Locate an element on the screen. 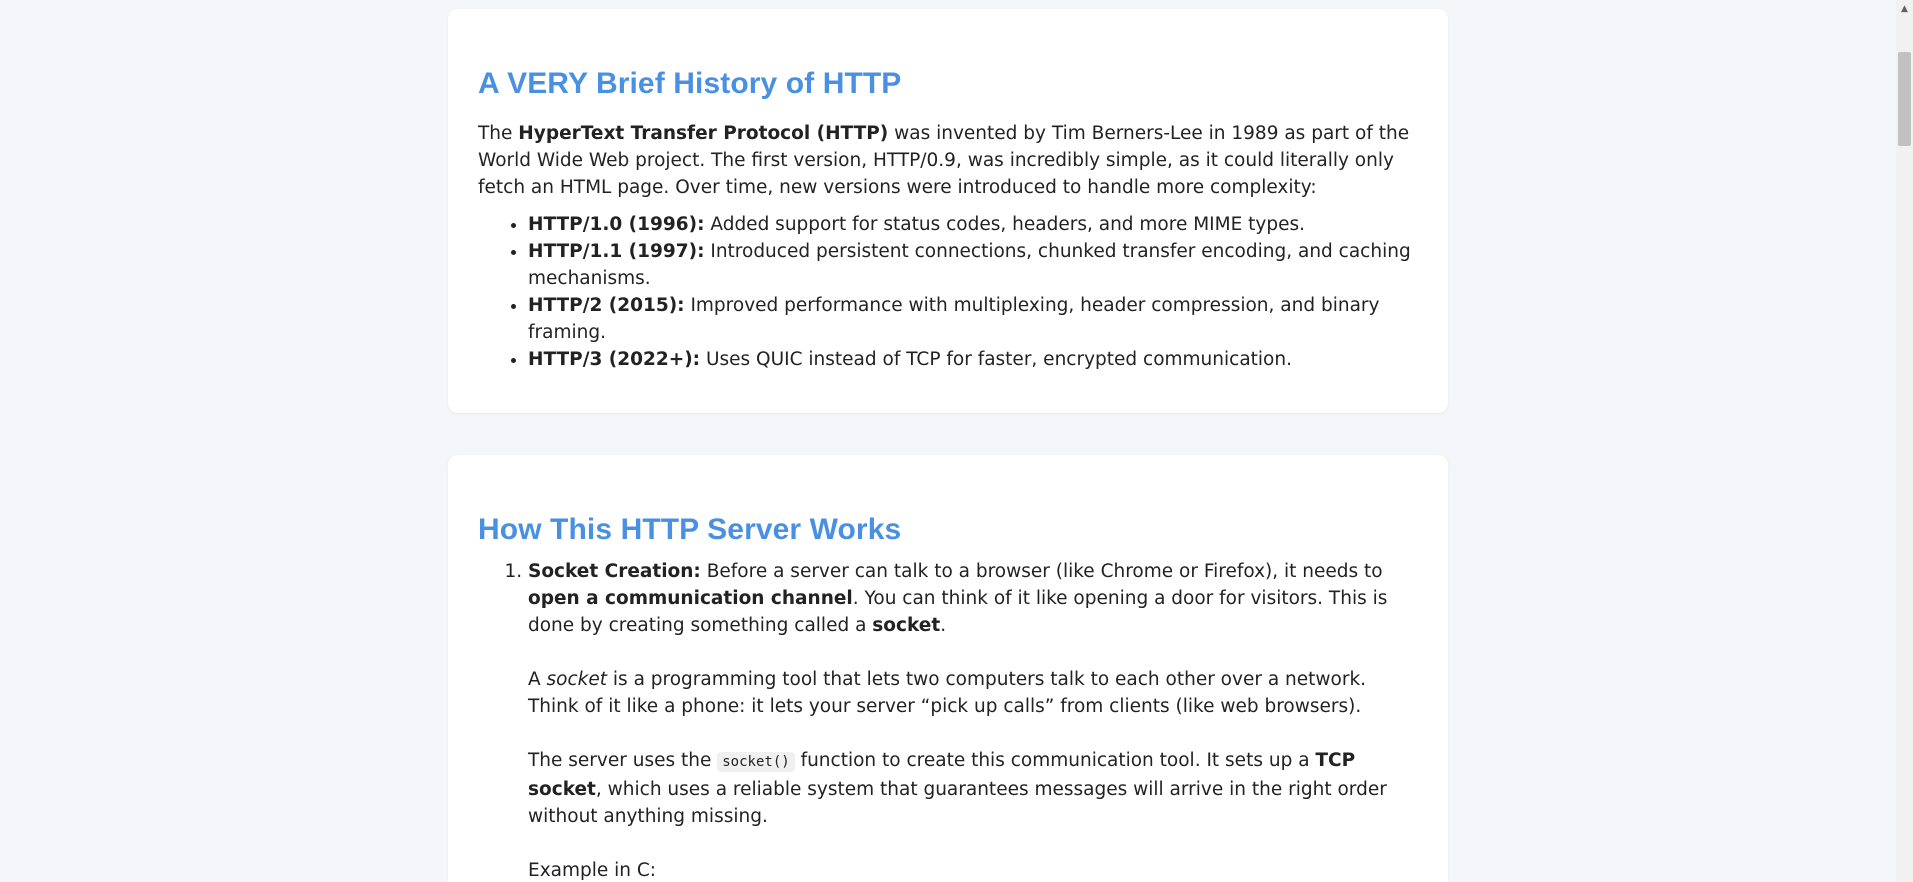 Image resolution: width=1913 pixels, height=882 pixels. page-scrollbar: ▲ is located at coordinates (1904, 441).